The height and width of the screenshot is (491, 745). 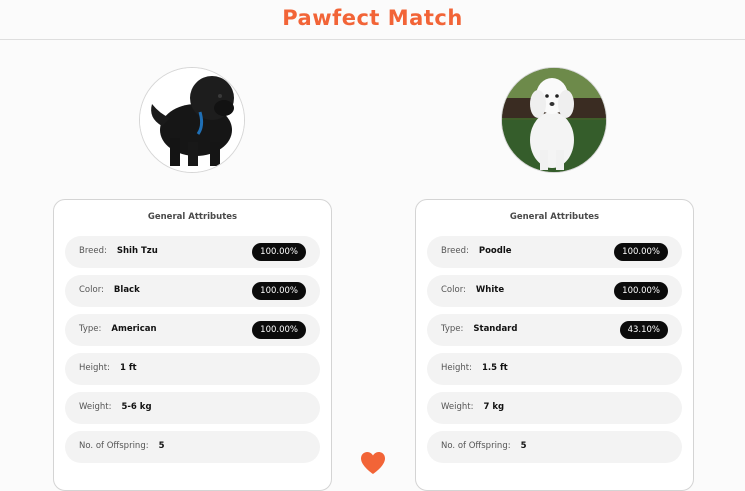 I want to click on type-row: Type: Standard 43.10%, so click(x=554, y=330).